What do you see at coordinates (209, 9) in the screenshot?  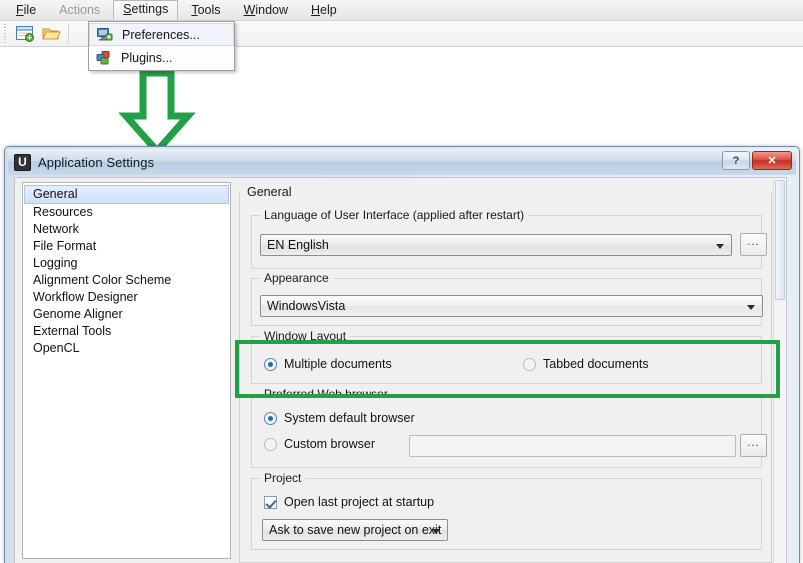 I see `menu-tools-label-rest: ools` at bounding box center [209, 9].